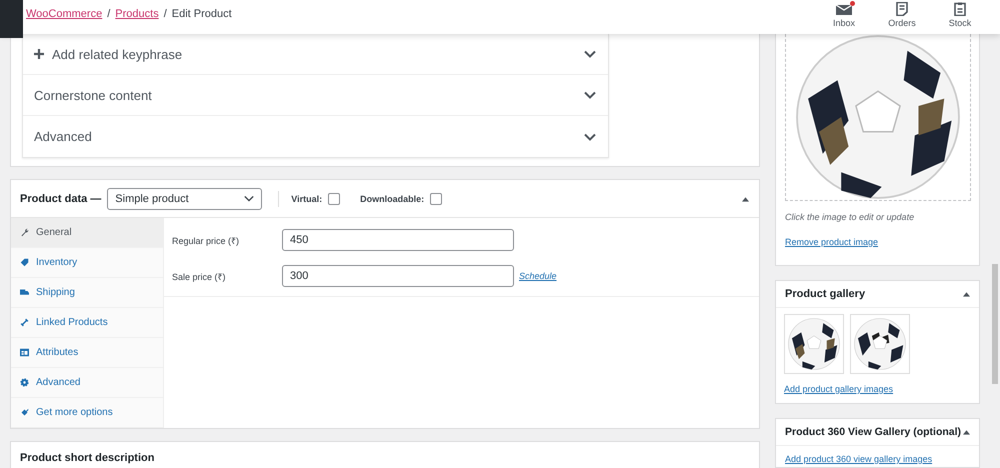 The height and width of the screenshot is (468, 1000). Describe the element at coordinates (24, 292) in the screenshot. I see `truck-icon` at that location.